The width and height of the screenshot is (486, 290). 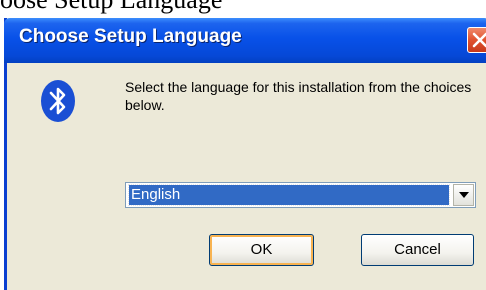 What do you see at coordinates (58, 101) in the screenshot?
I see `bluetooth-icon` at bounding box center [58, 101].